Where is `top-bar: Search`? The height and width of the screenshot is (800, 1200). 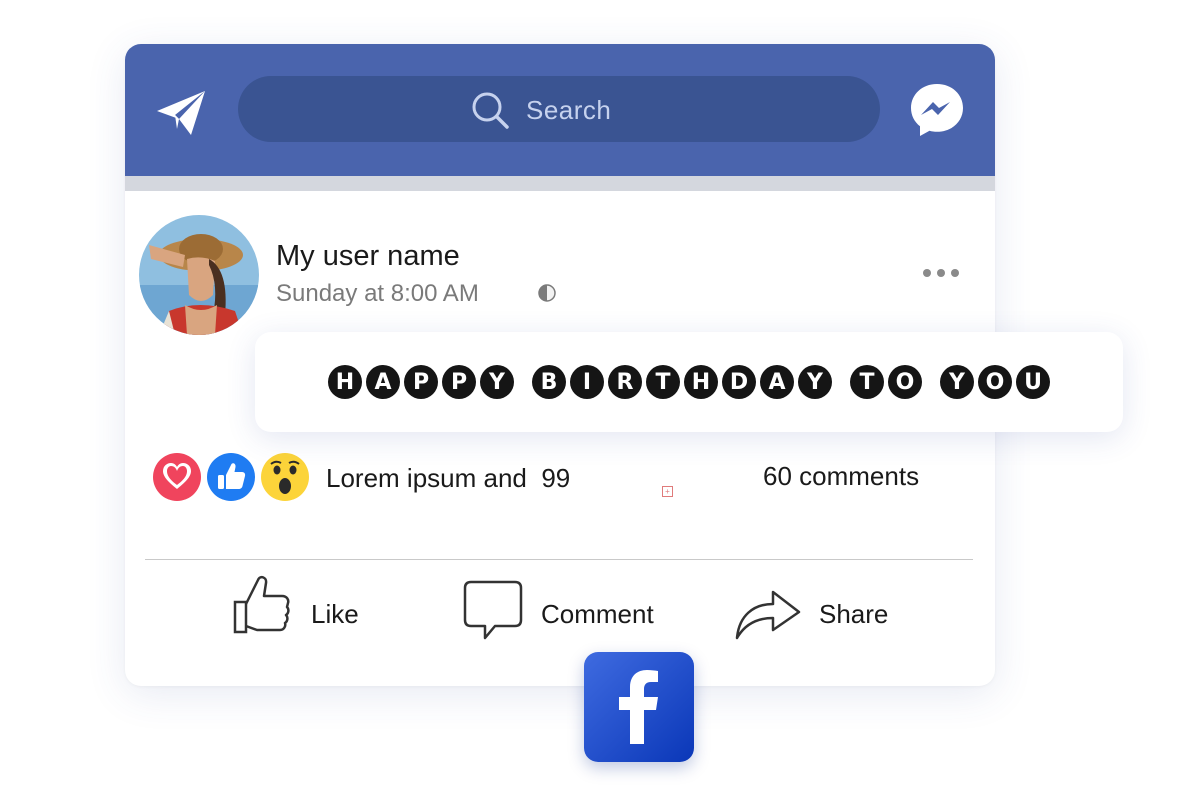
top-bar: Search is located at coordinates (560, 110).